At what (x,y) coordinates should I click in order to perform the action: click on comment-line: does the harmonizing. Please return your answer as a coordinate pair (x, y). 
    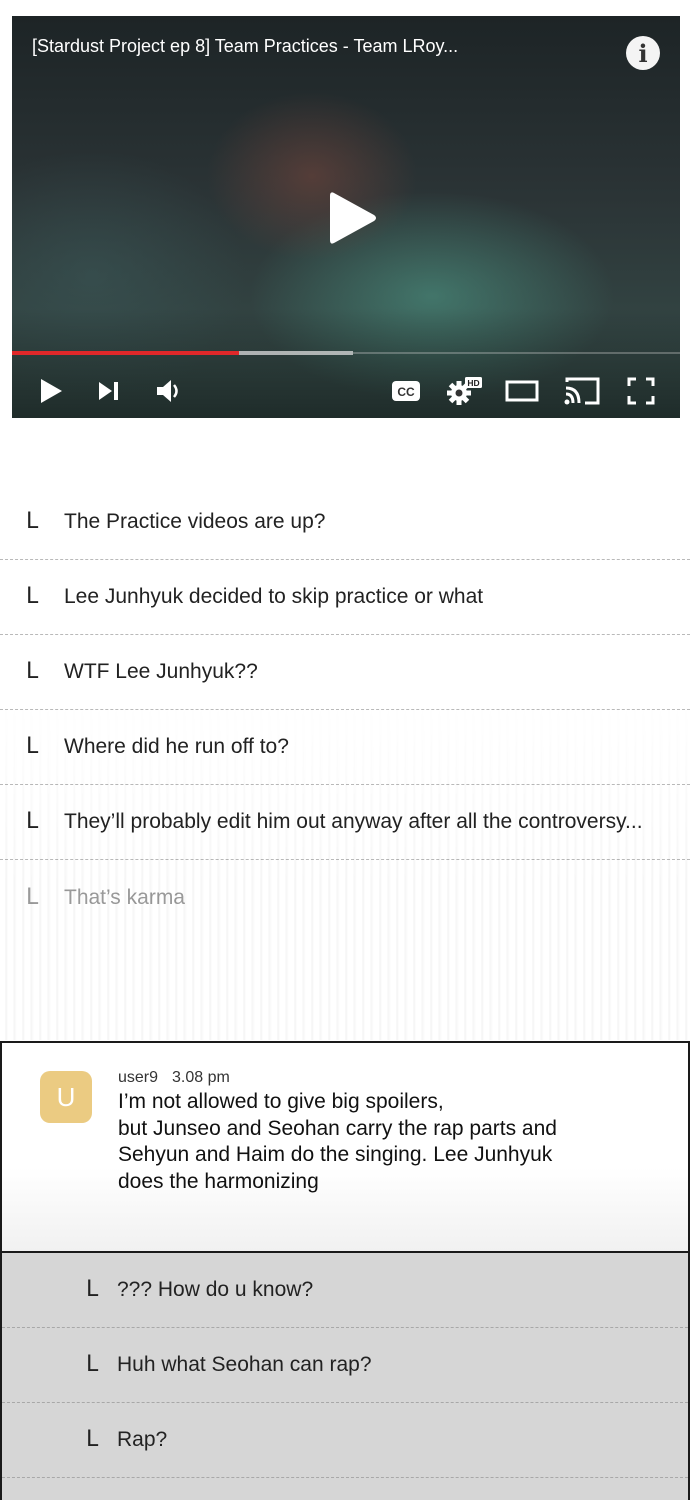
    Looking at the image, I should click on (218, 1181).